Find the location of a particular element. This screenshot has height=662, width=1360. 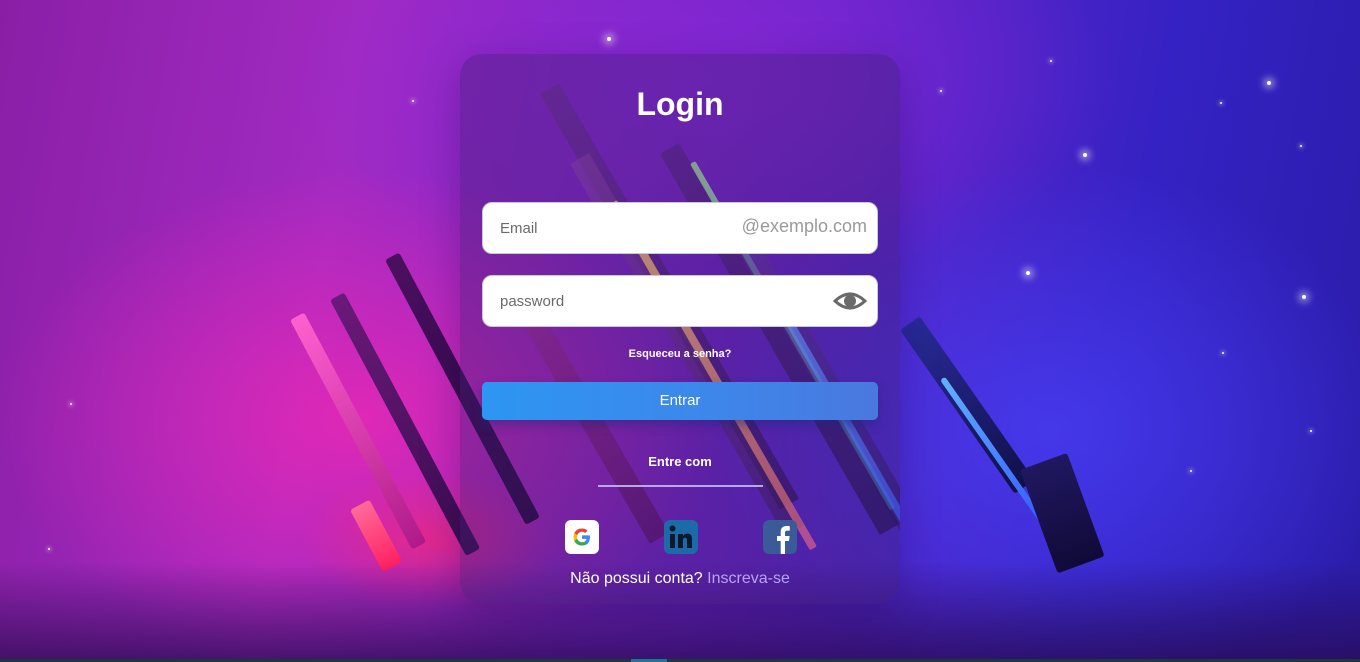

forgot-password-link: Esqueceu a senha? is located at coordinates (680, 354).